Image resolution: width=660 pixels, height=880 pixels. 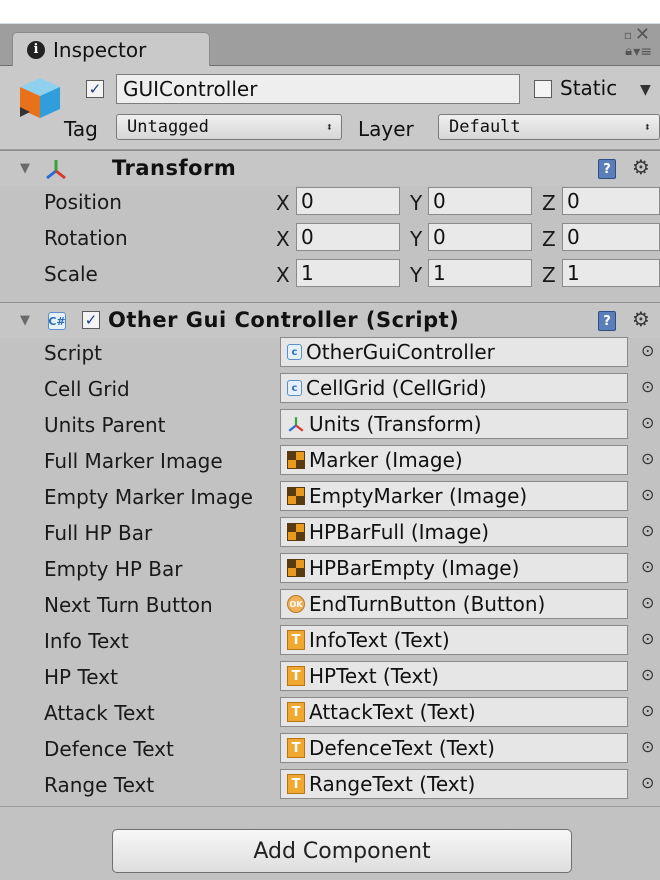 What do you see at coordinates (589, 88) in the screenshot?
I see `static-label: Static` at bounding box center [589, 88].